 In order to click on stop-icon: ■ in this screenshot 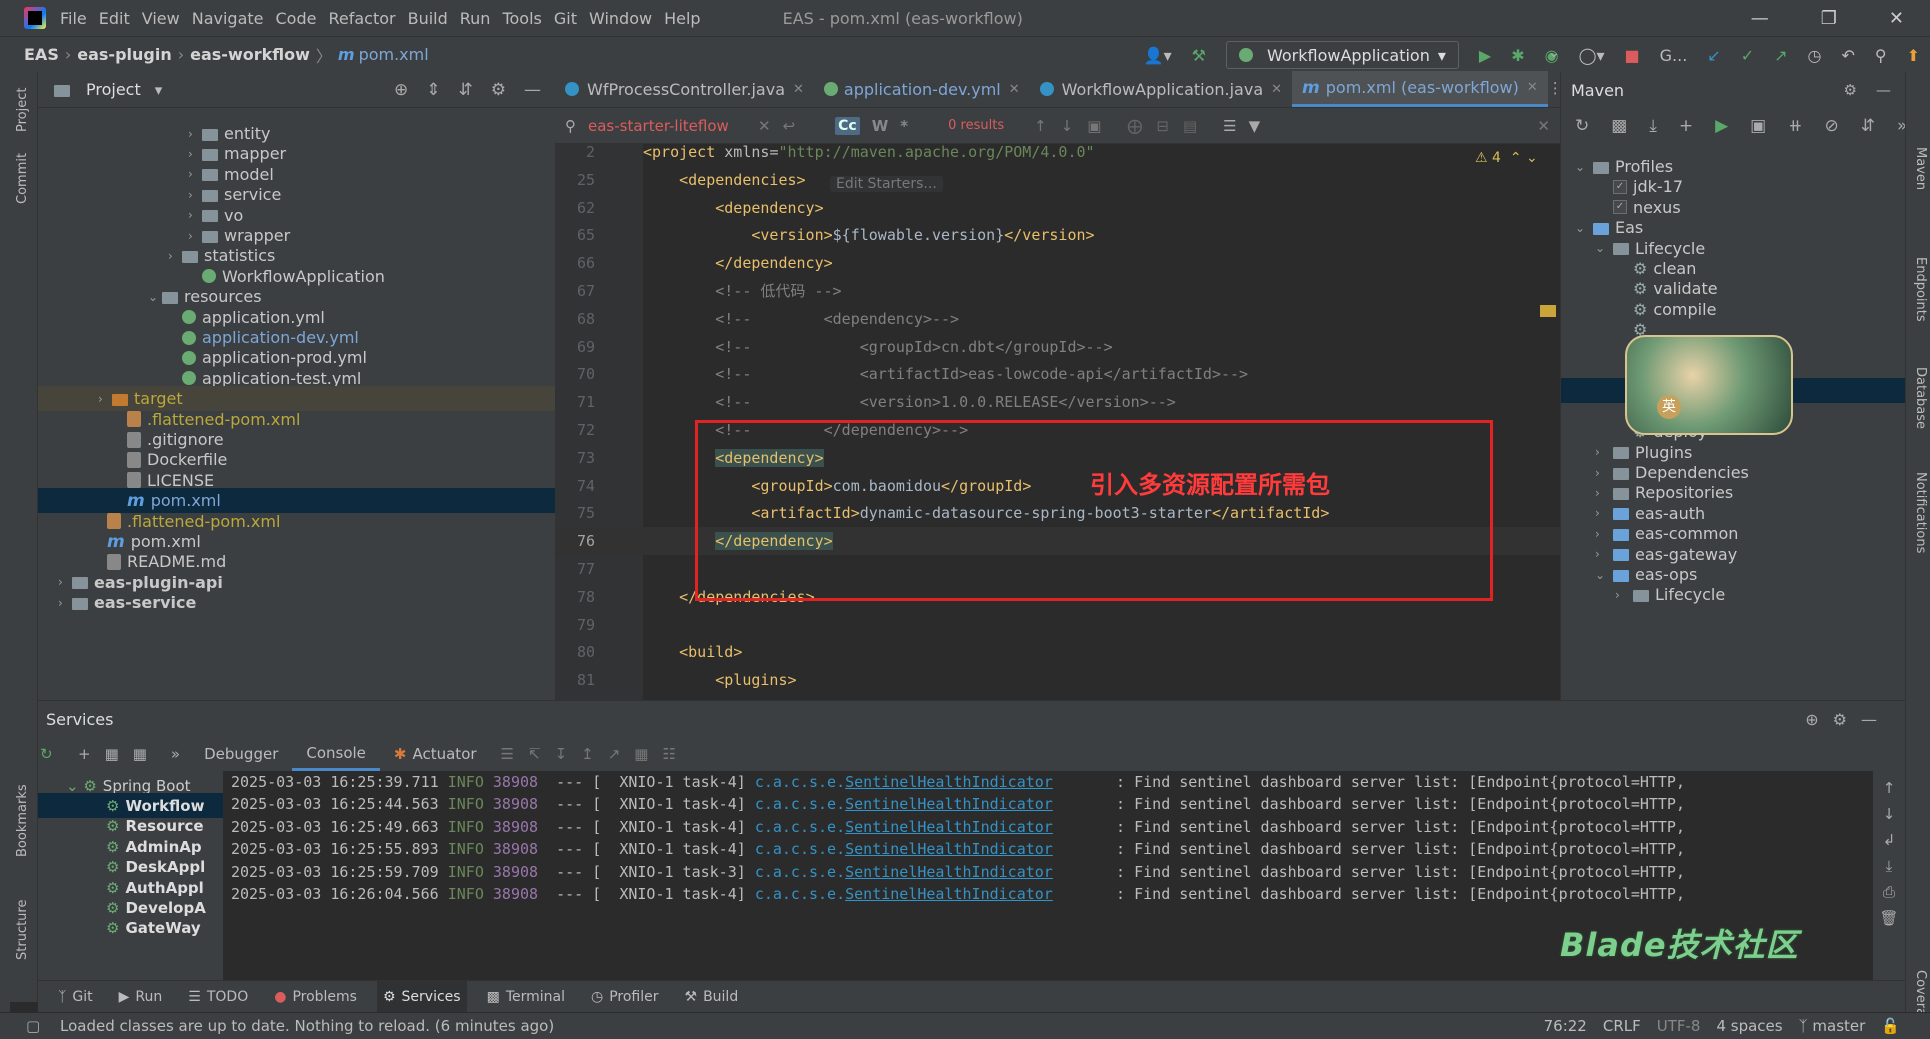, I will do `click(1632, 55)`.